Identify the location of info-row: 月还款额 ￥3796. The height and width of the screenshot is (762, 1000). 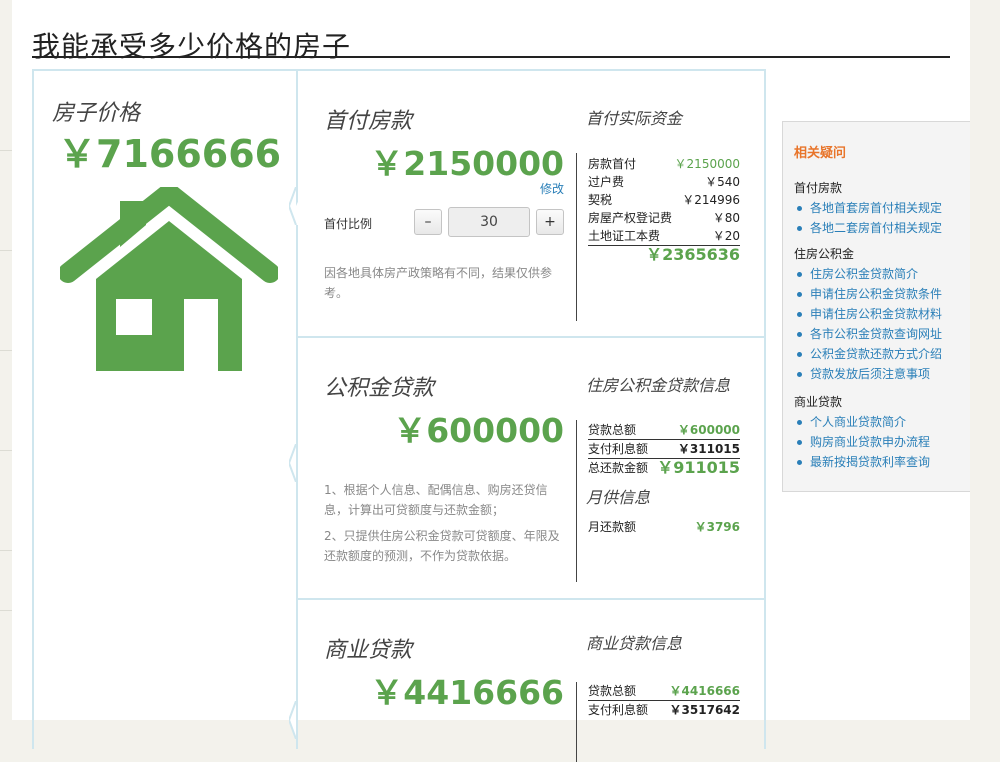
(664, 527).